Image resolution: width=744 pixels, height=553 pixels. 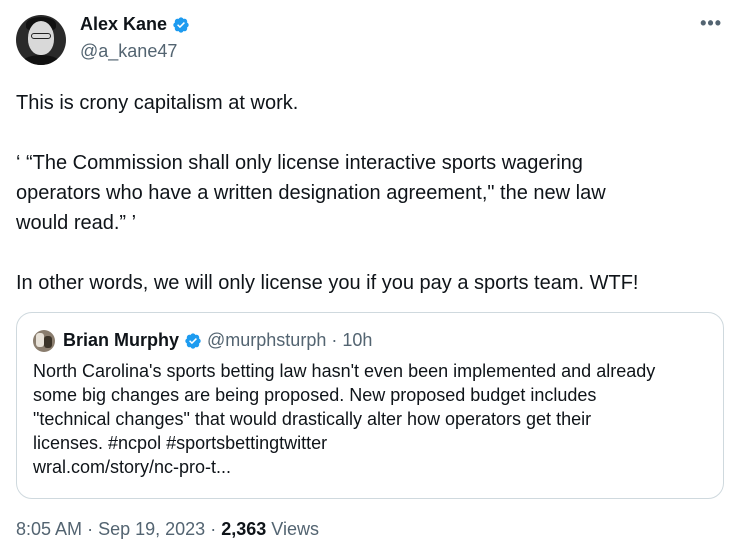 I want to click on quoted-tweet-line: licenses. #ncpol #sportsbettingtwitter, so click(x=180, y=443).